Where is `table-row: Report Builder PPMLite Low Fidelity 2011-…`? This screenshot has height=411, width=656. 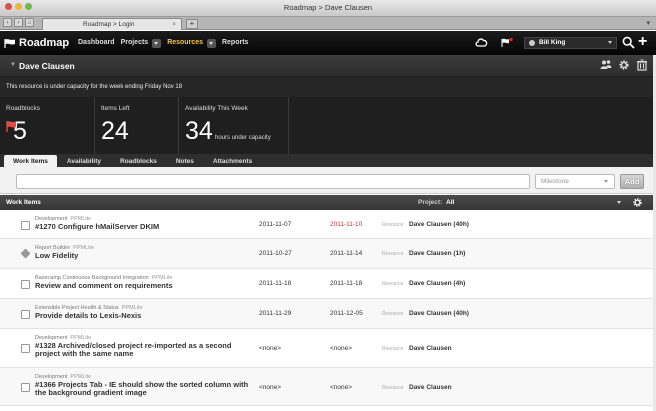
table-row: Report Builder PPMLite Low Fidelity 2011-… is located at coordinates (328, 254).